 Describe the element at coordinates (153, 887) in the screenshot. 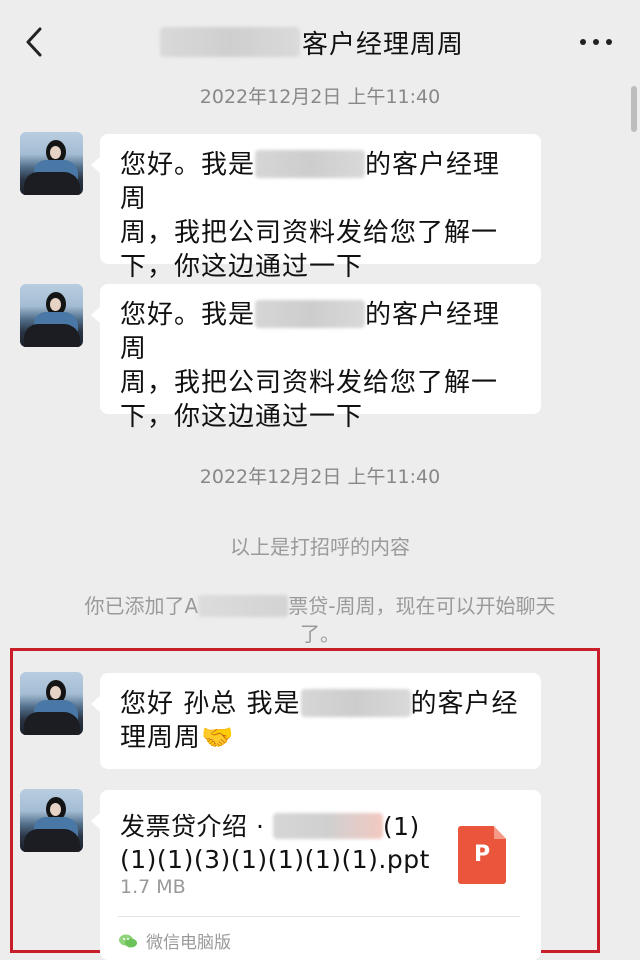

I see `file-size: 1.7 MB` at that location.